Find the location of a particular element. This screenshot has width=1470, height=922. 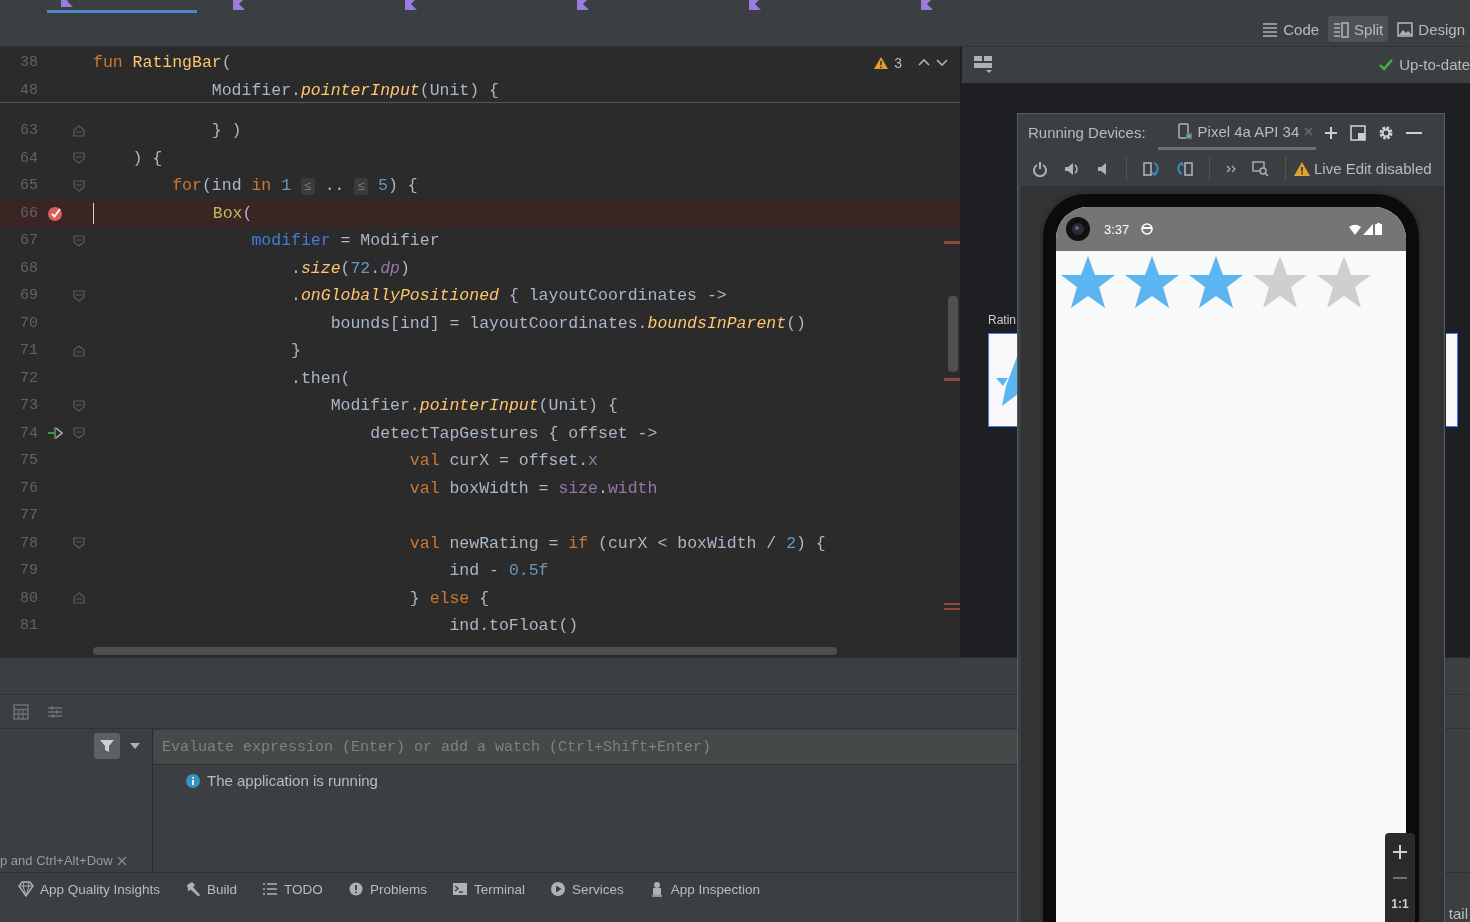

code-line: .onGloballyPositioned { layoutCoordinates -> is located at coordinates (508, 296).